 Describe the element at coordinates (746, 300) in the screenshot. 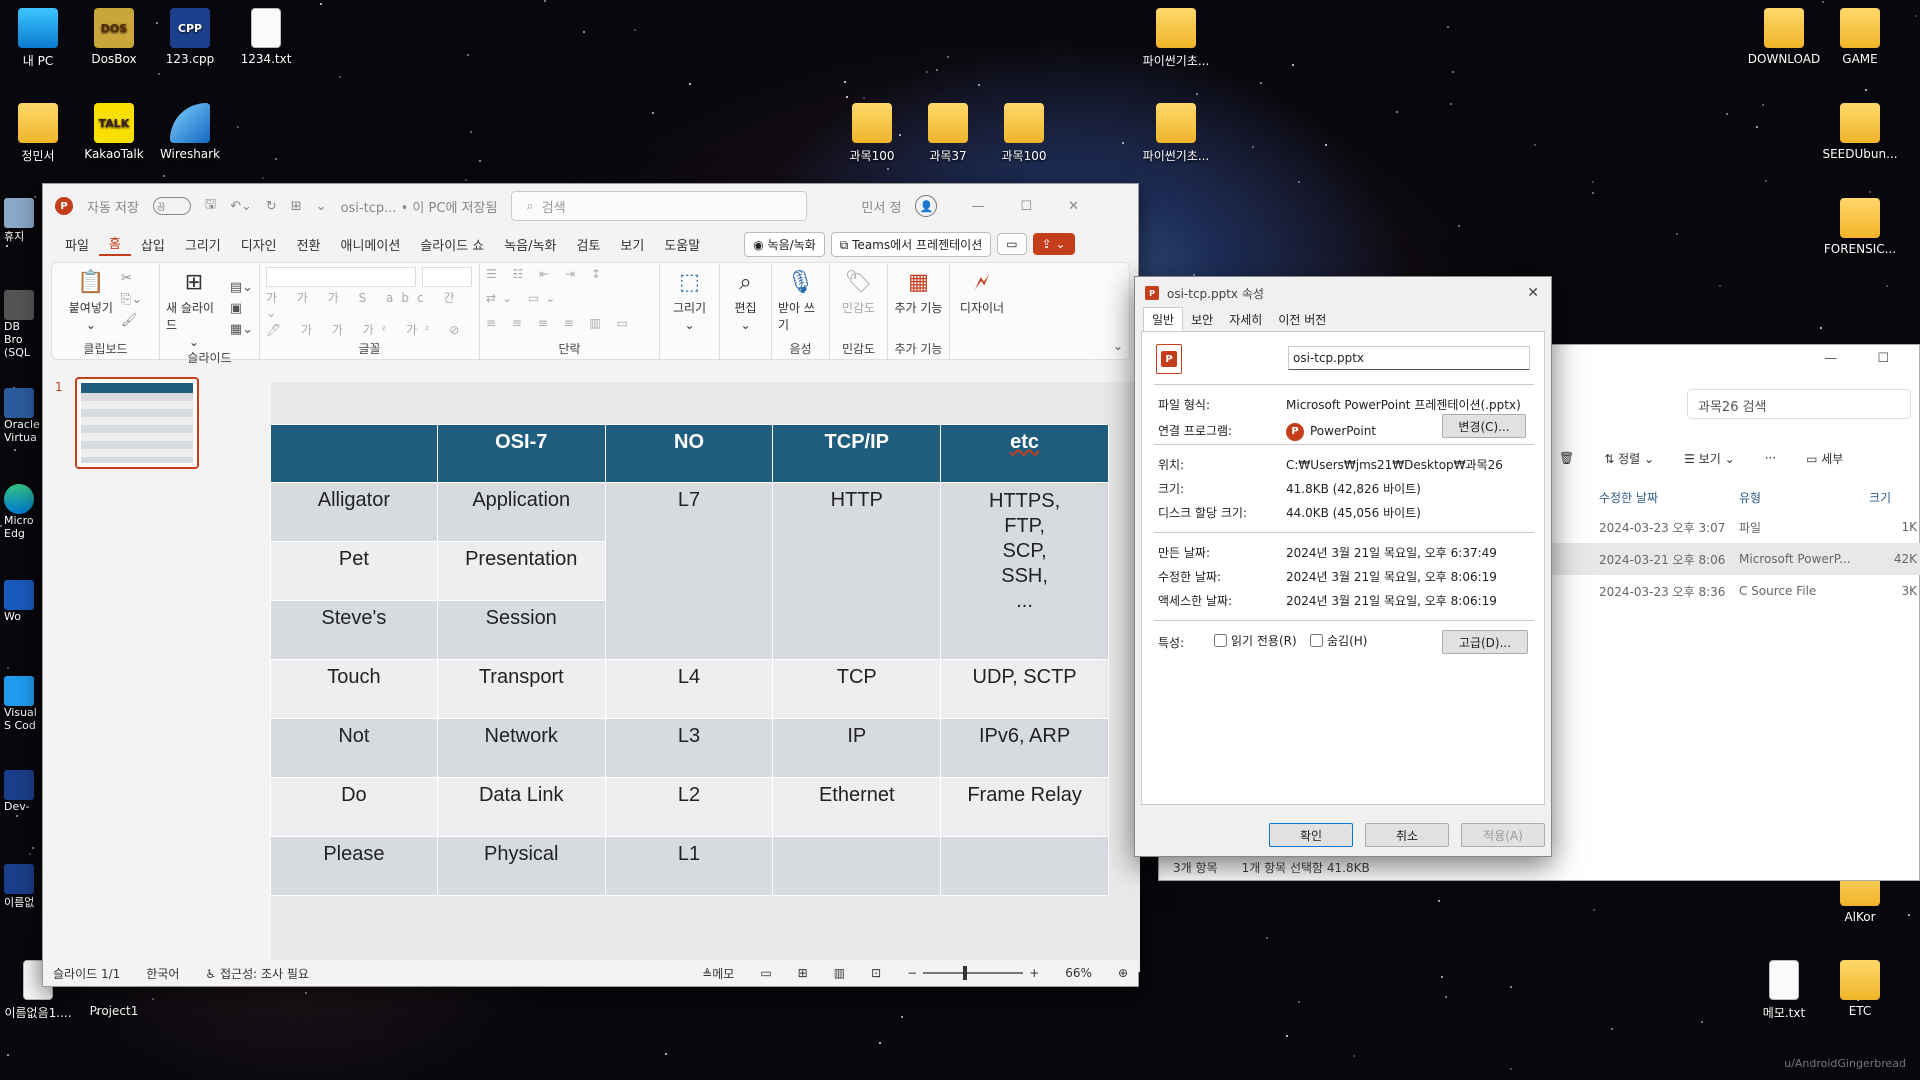

I see `edit-button: ⌕ 편집 ⌄` at that location.